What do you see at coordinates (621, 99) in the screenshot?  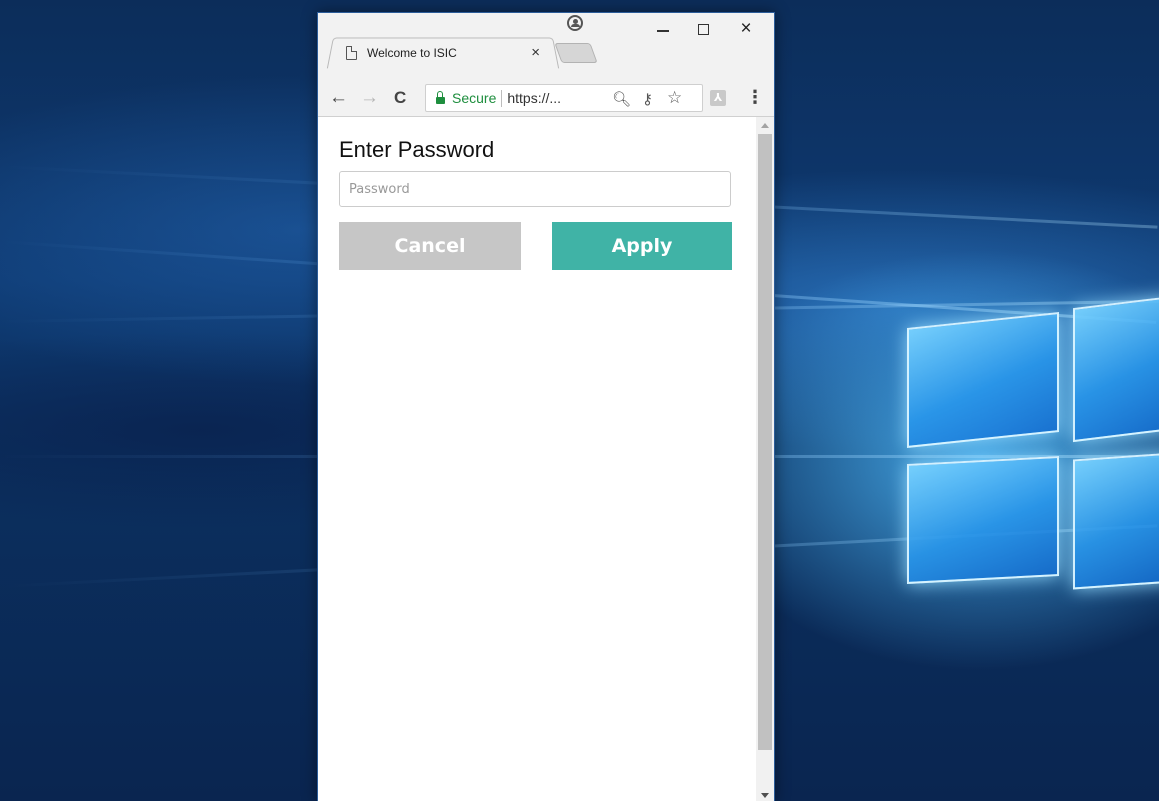 I see `zoom-icon: 🔍︎` at bounding box center [621, 99].